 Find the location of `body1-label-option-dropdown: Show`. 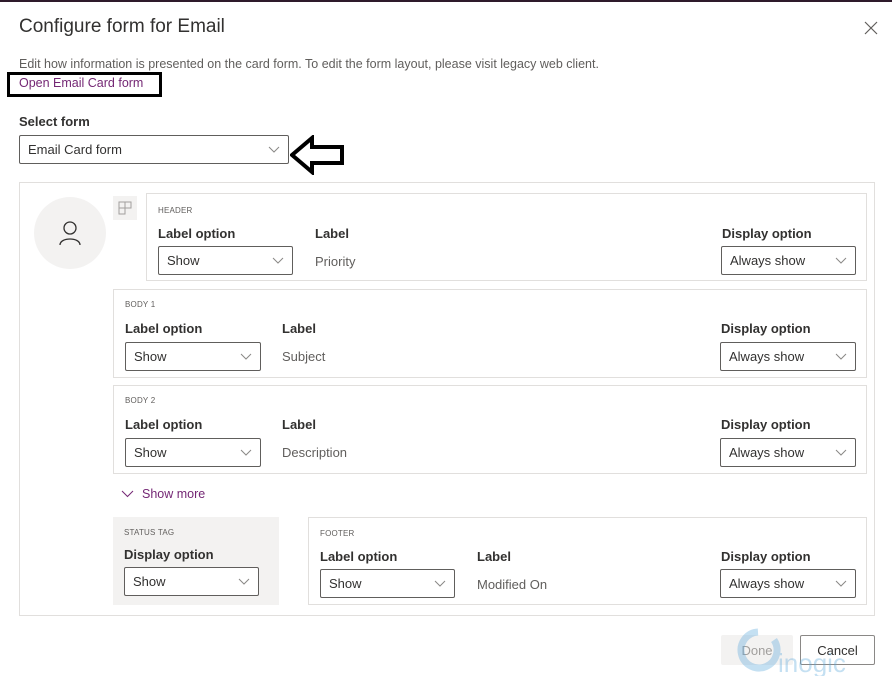

body1-label-option-dropdown: Show is located at coordinates (193, 356).